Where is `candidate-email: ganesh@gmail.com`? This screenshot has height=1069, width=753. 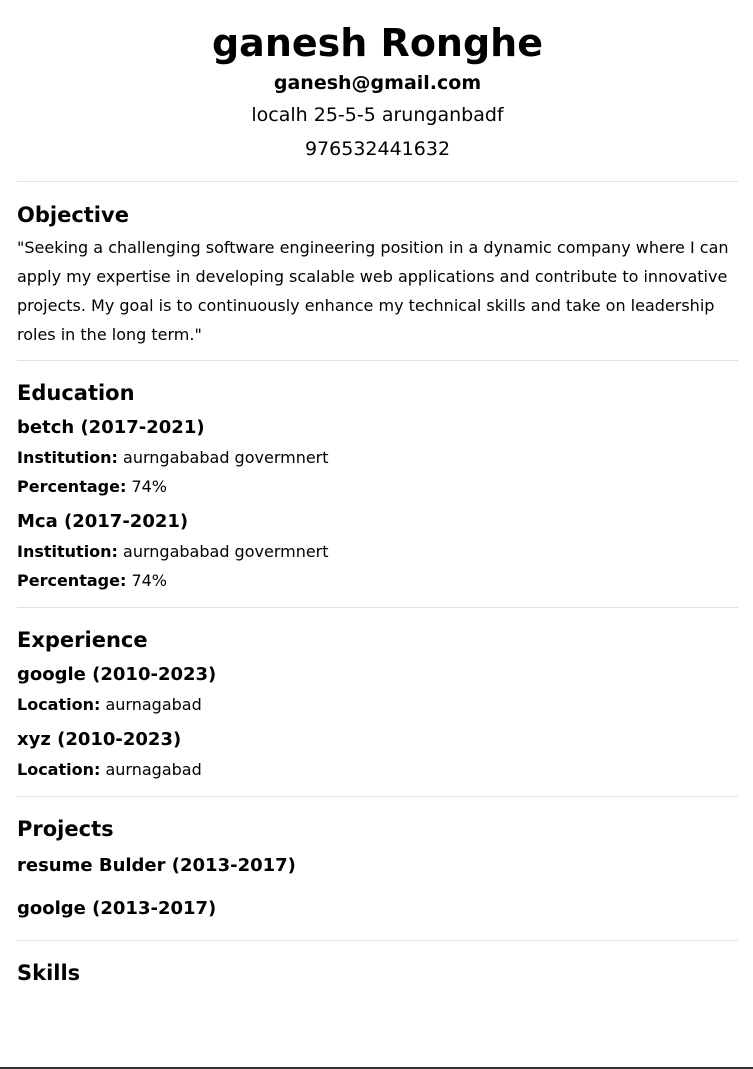
candidate-email: ganesh@gmail.com is located at coordinates (377, 83).